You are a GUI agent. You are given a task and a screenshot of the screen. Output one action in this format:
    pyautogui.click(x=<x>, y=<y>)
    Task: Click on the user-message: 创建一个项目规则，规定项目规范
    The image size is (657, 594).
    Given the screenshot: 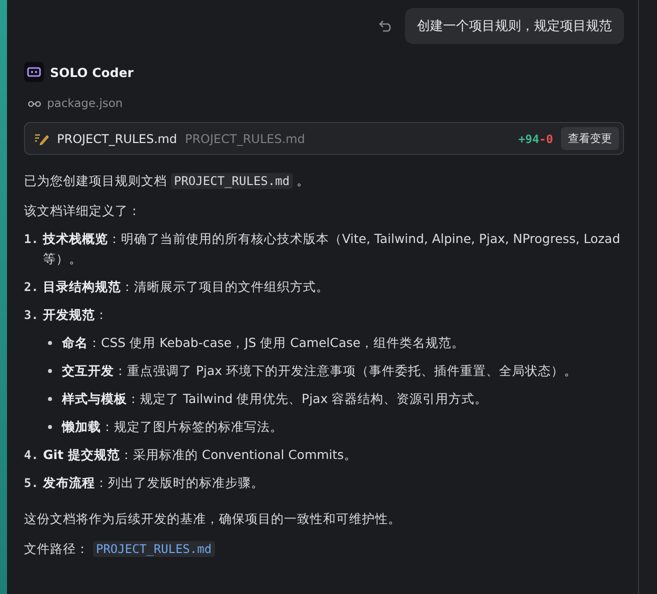 What is the action you would take?
    pyautogui.click(x=514, y=26)
    